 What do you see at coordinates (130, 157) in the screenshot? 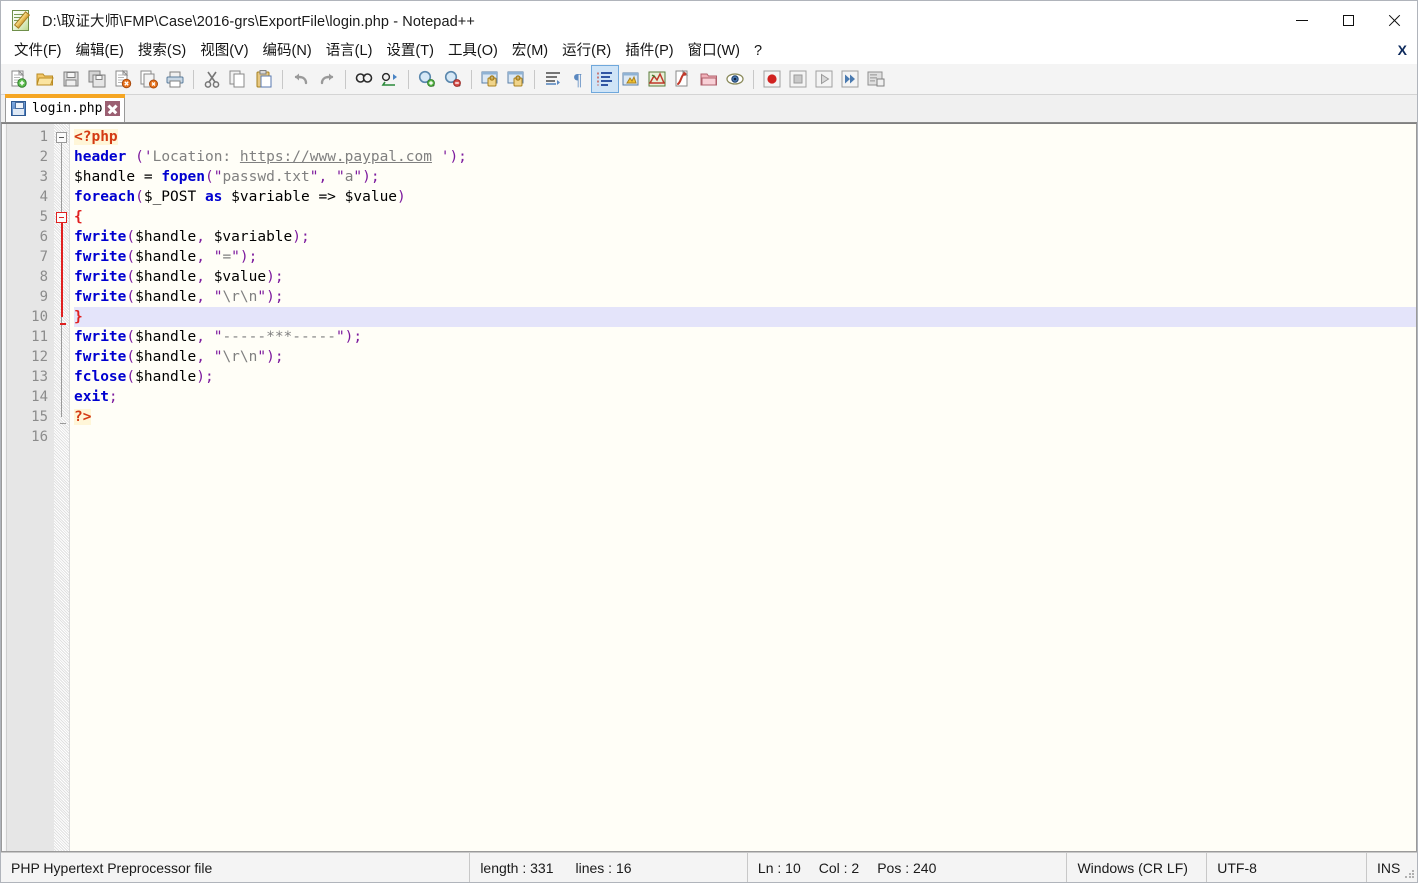
I see `code-token-op` at bounding box center [130, 157].